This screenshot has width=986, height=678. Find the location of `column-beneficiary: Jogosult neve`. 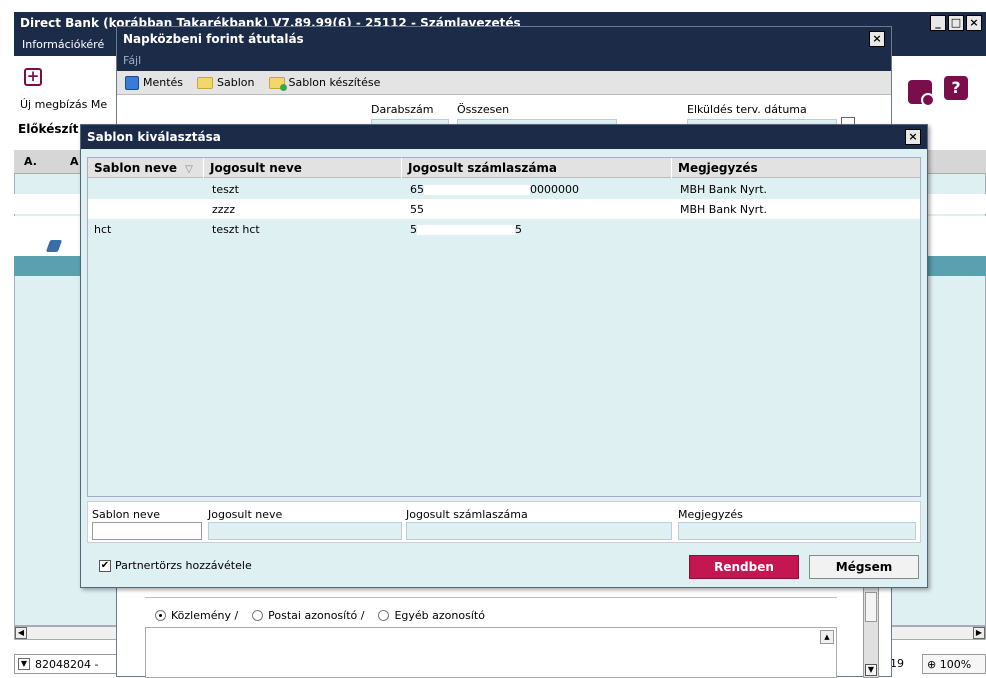

column-beneficiary: Jogosult neve is located at coordinates (303, 168).